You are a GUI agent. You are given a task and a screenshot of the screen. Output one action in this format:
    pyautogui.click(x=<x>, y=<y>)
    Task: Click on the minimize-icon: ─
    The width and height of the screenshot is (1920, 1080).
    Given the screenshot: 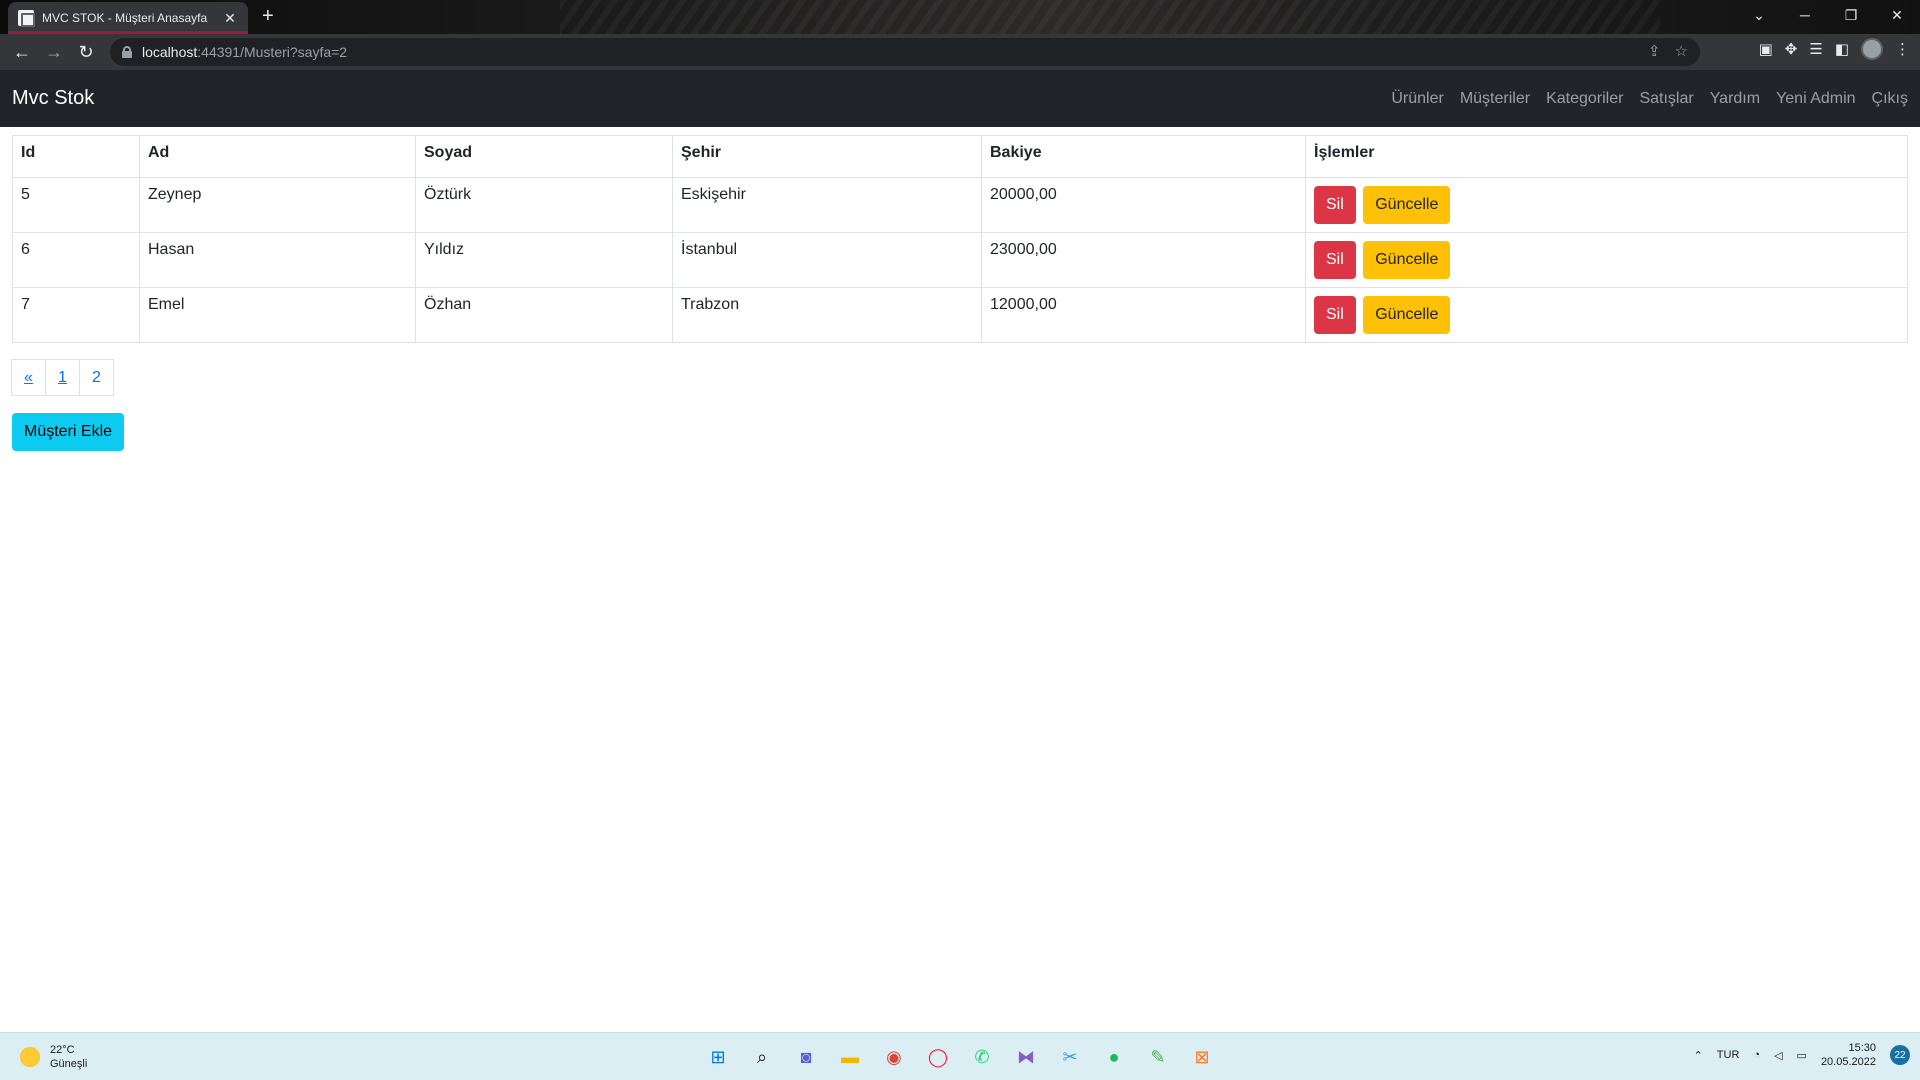 What is the action you would take?
    pyautogui.click(x=1805, y=15)
    